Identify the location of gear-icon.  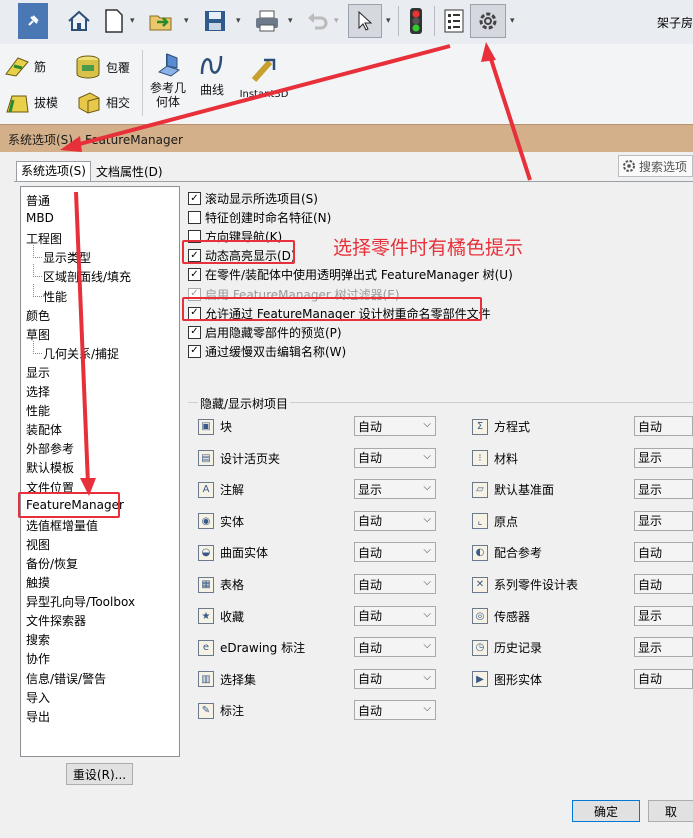
(629, 166).